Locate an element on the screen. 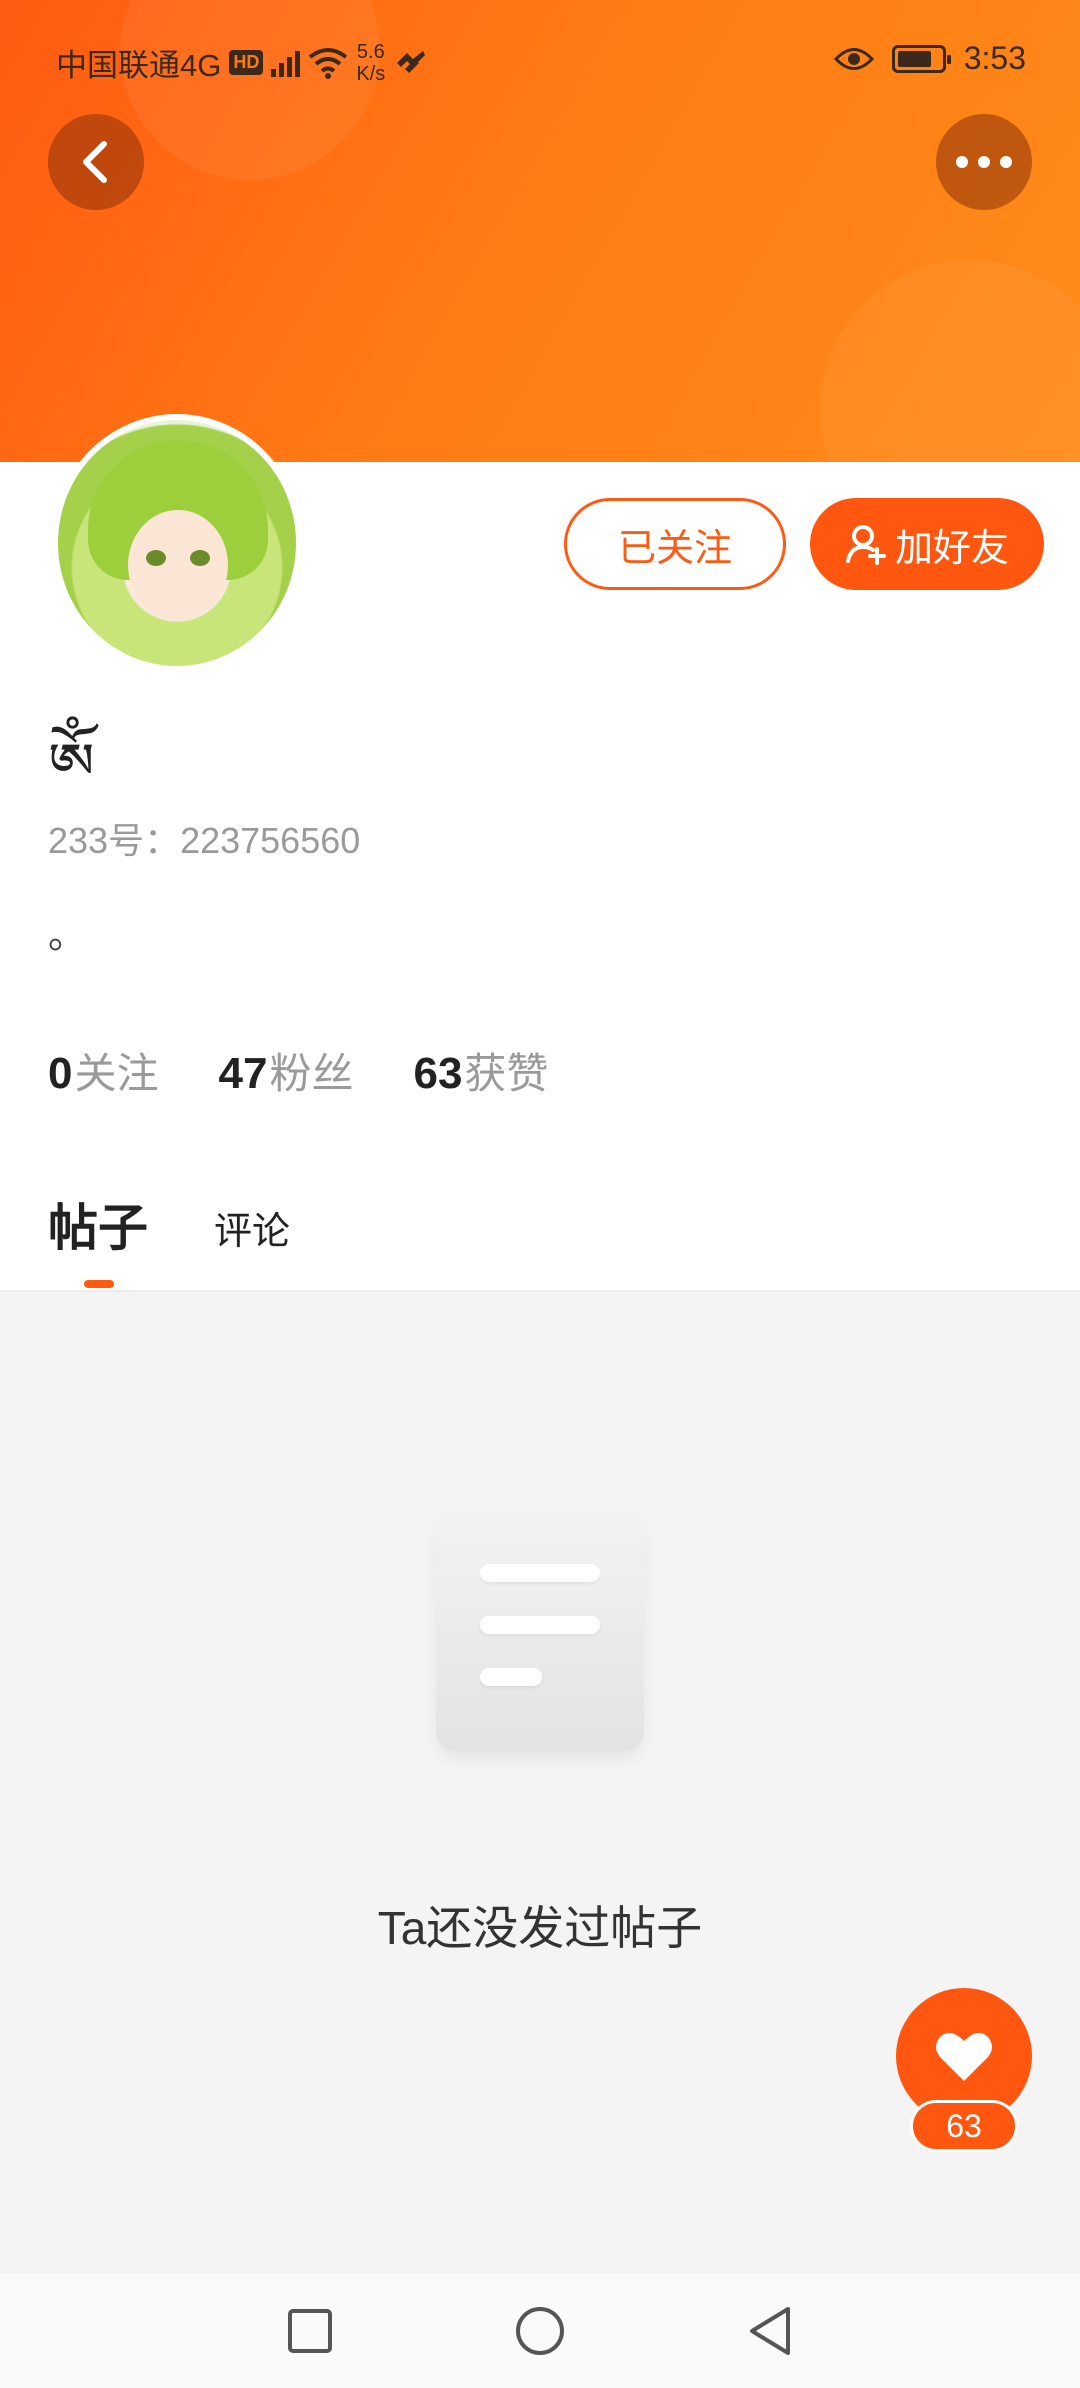  add-friend-label: 加好友 is located at coordinates (951, 548).